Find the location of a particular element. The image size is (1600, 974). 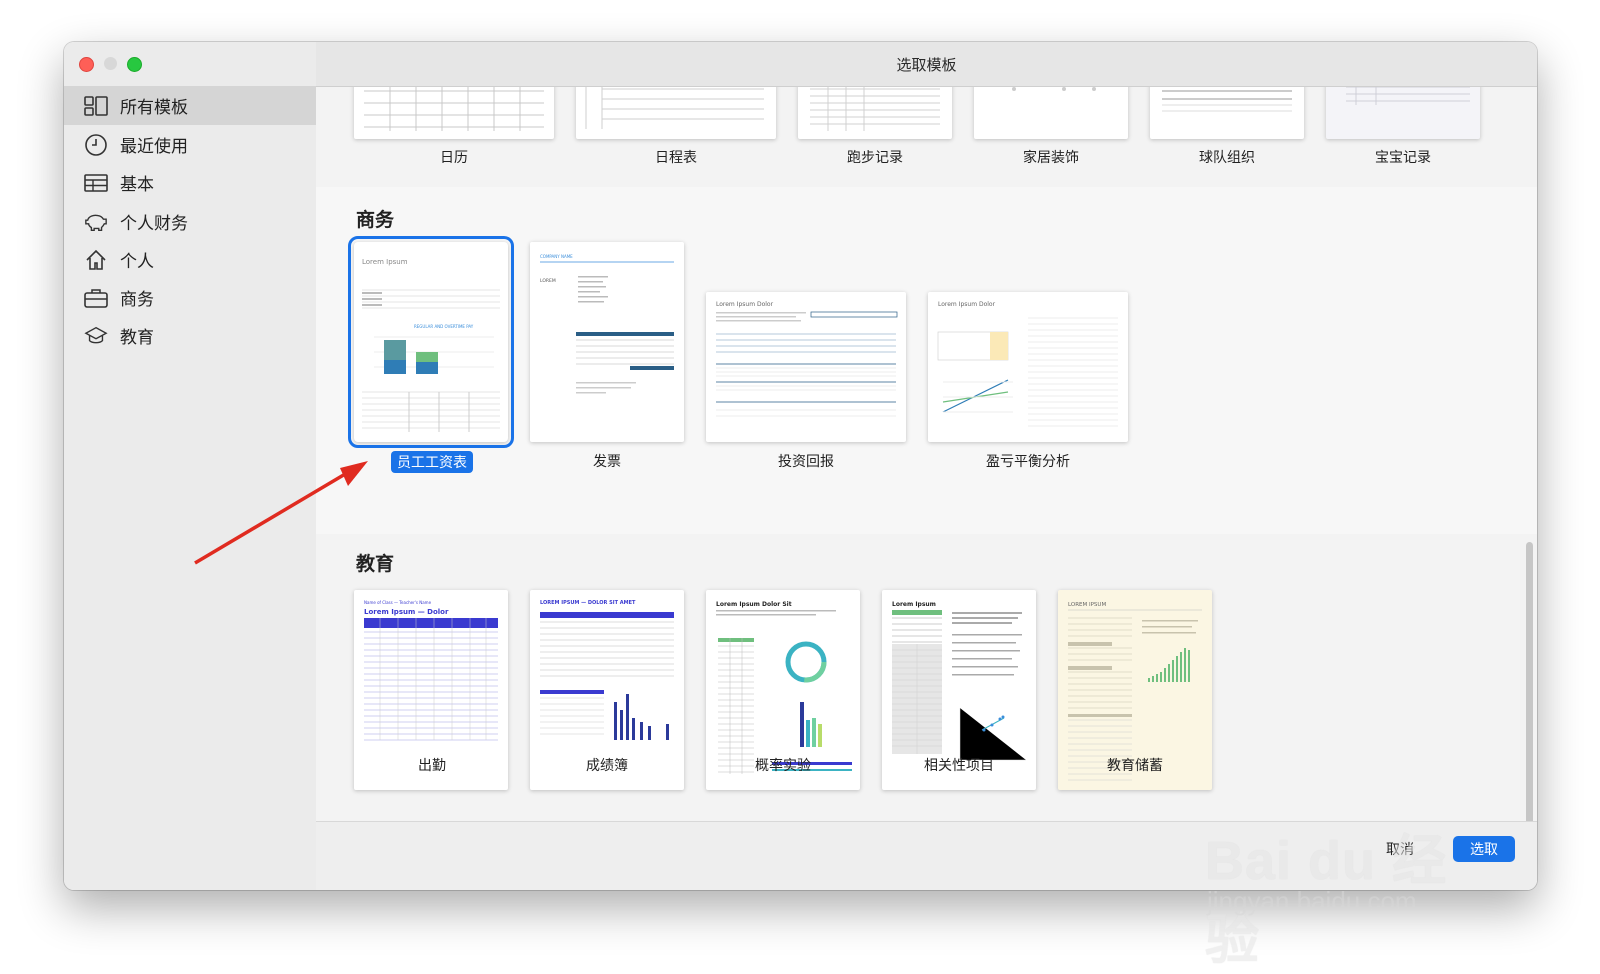

baidu-watermark: Bai du 经验 jingyan.baidu.com is located at coordinates (1347, 879).